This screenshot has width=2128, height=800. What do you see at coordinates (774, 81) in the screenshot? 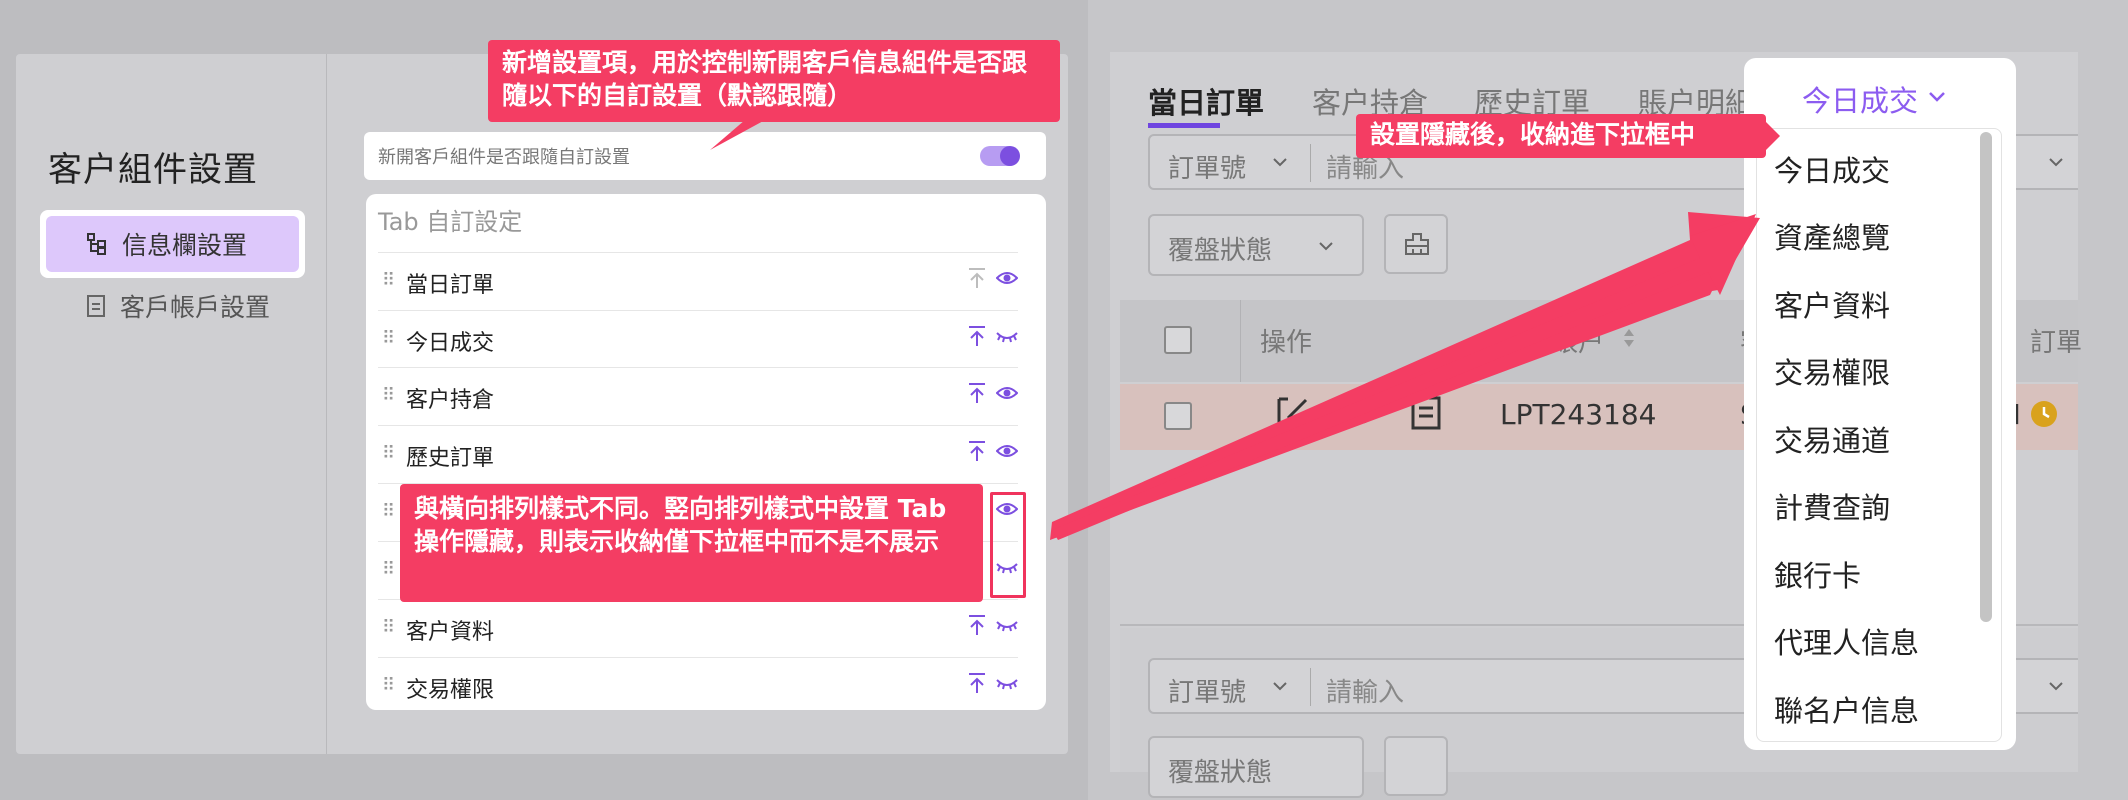
I see `annotation-follow-setting: 新增設置項，用於控制新開客戶信息組件是否跟隨以下的自訂設置（默認跟隨）` at bounding box center [774, 81].